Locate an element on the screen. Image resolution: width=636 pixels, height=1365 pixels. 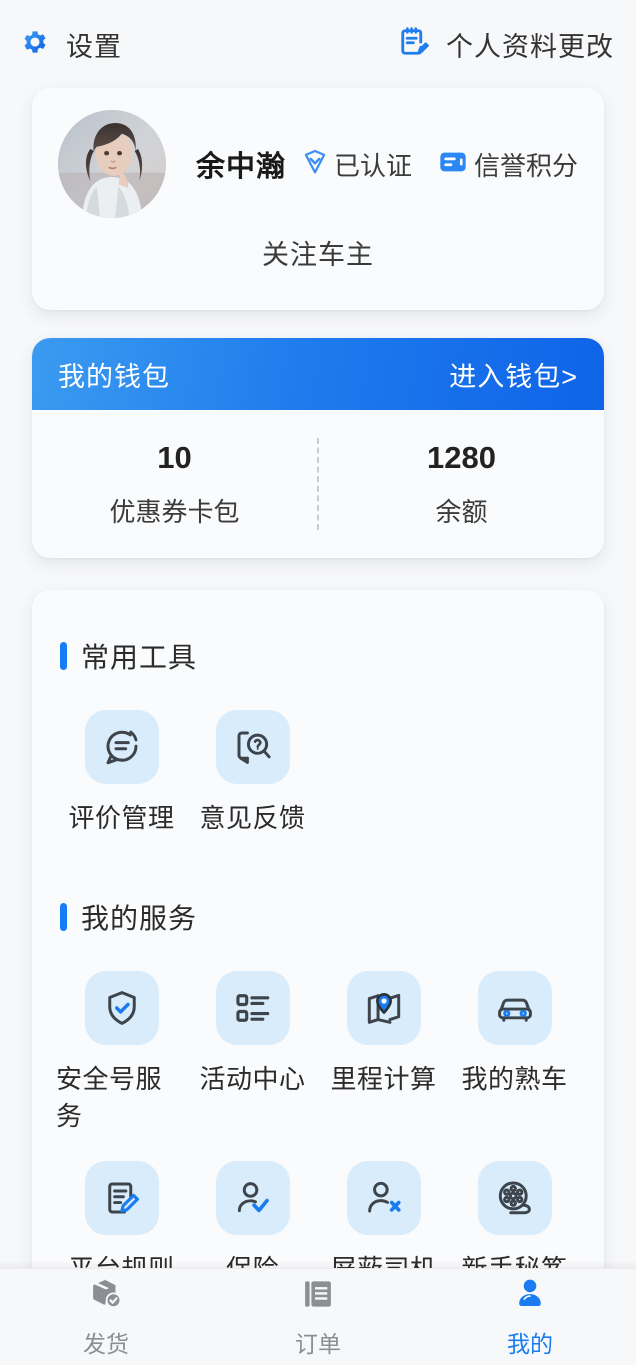
tab-label: 发货 is located at coordinates (106, 1343).